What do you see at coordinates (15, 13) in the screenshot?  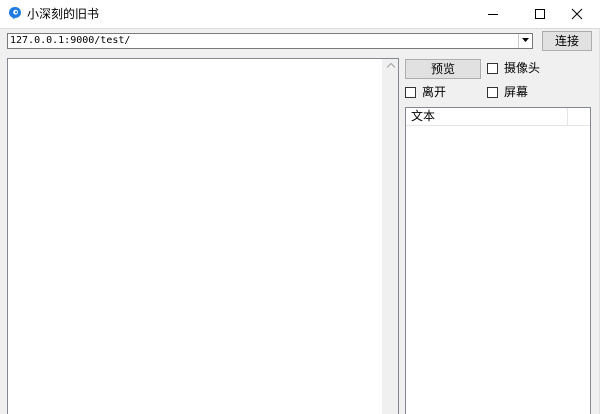 I see `app-logo-icon` at bounding box center [15, 13].